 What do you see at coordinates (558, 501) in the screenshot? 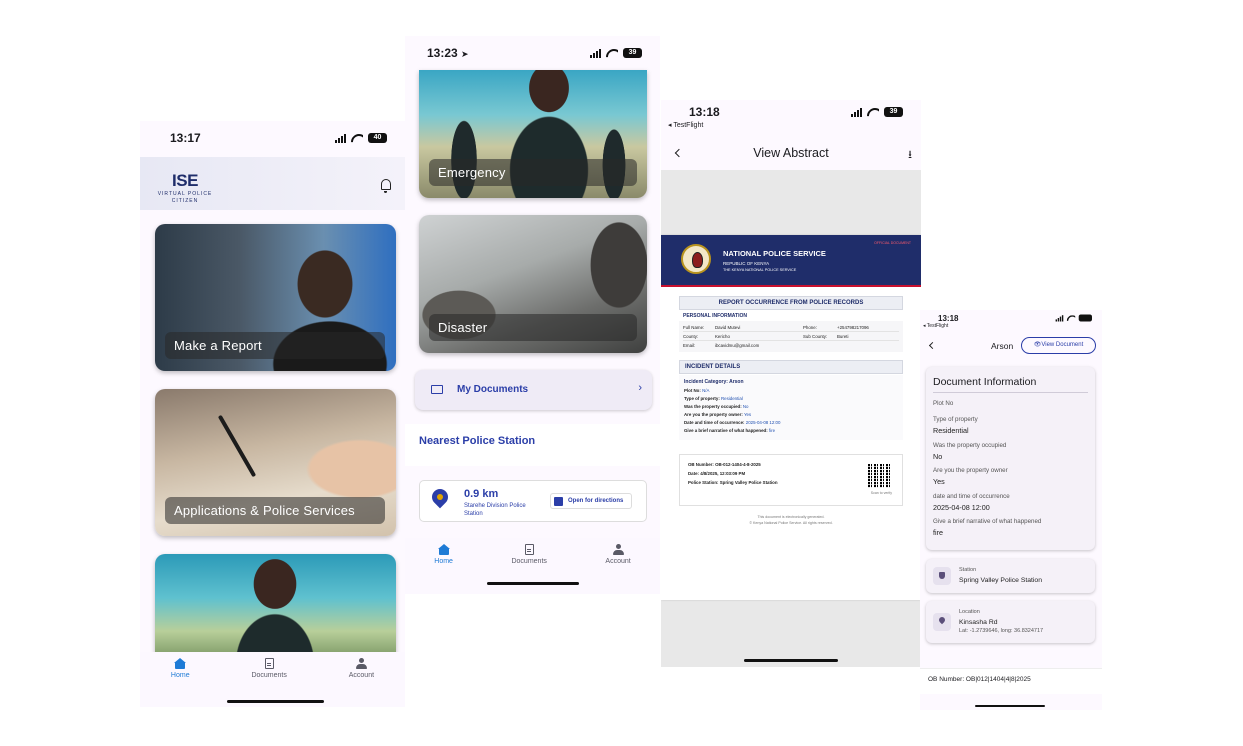
I see `map-icon` at bounding box center [558, 501].